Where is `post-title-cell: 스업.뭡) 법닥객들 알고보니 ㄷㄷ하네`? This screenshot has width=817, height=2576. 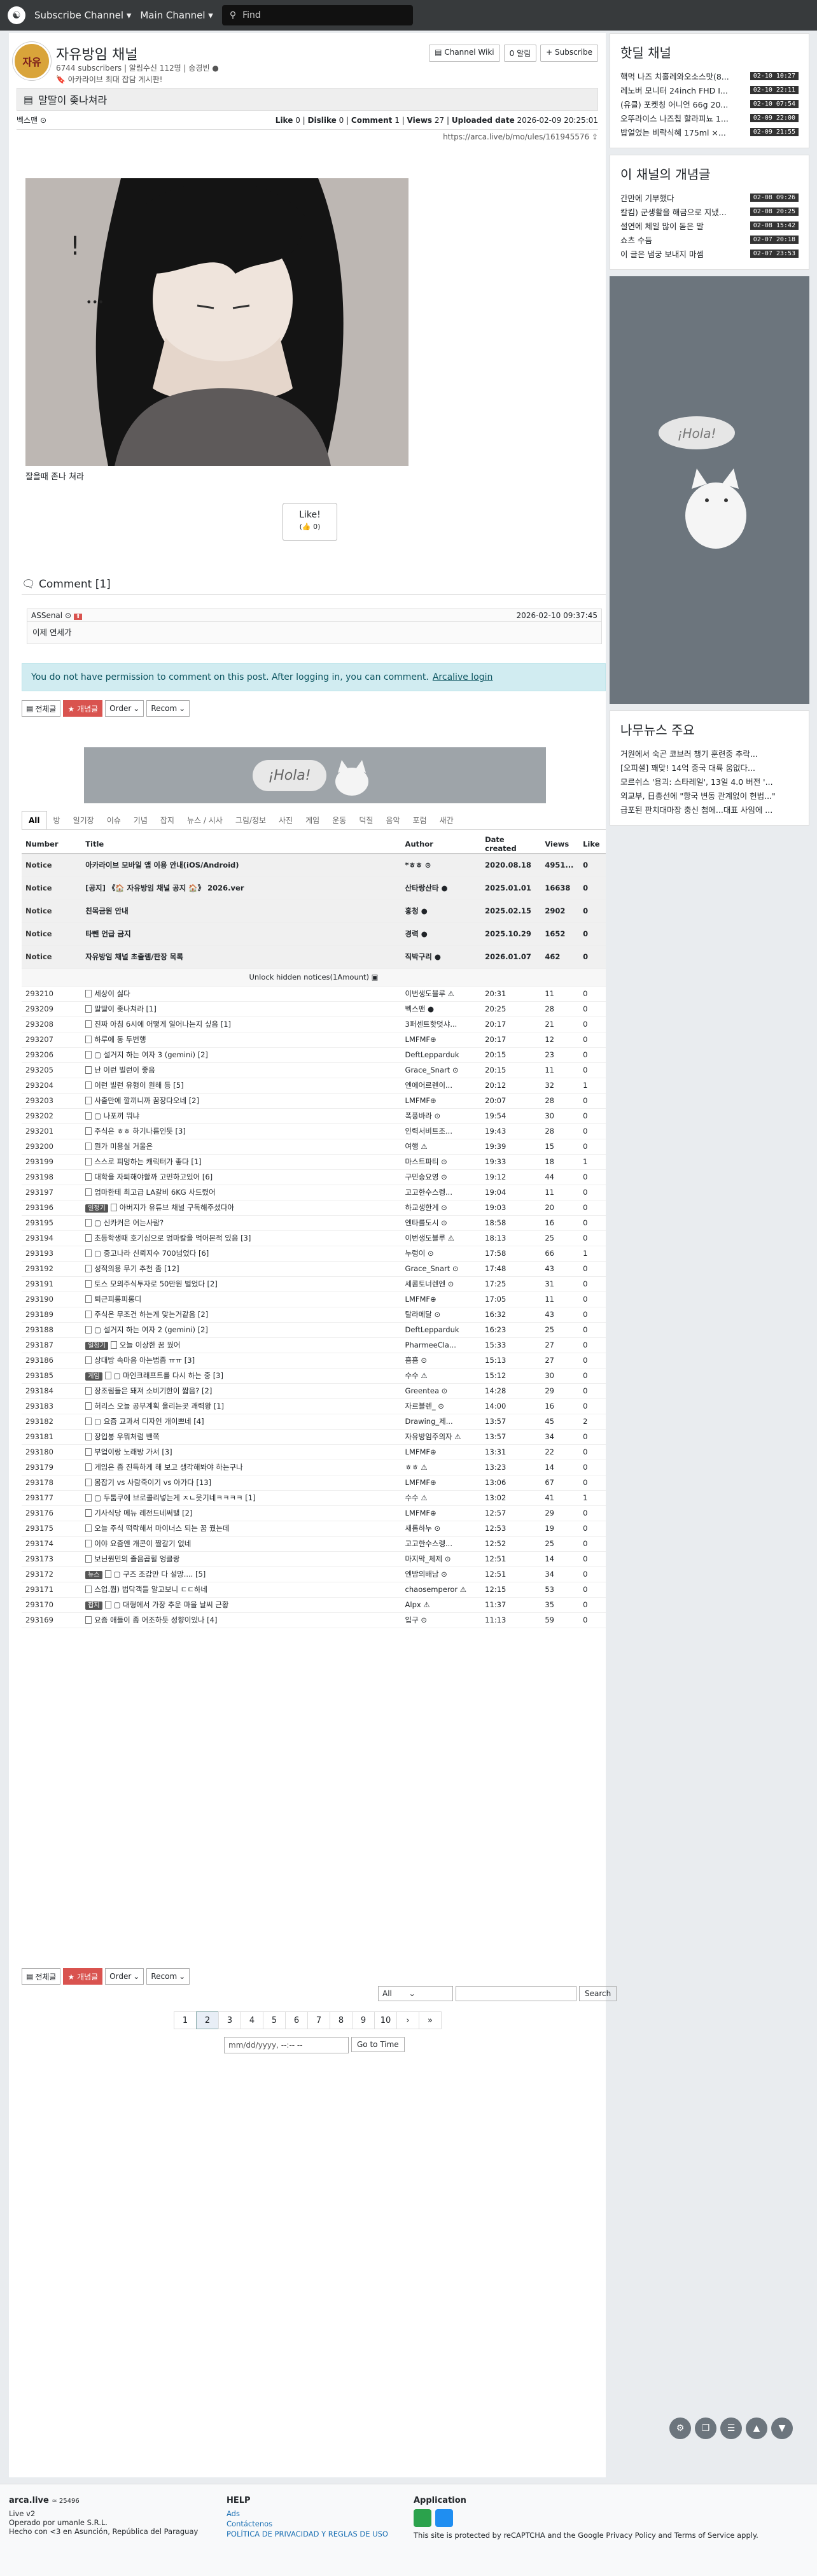 post-title-cell: 스업.뭡) 법닥객들 알고보니 ㄷㄷ하네 is located at coordinates (242, 1590).